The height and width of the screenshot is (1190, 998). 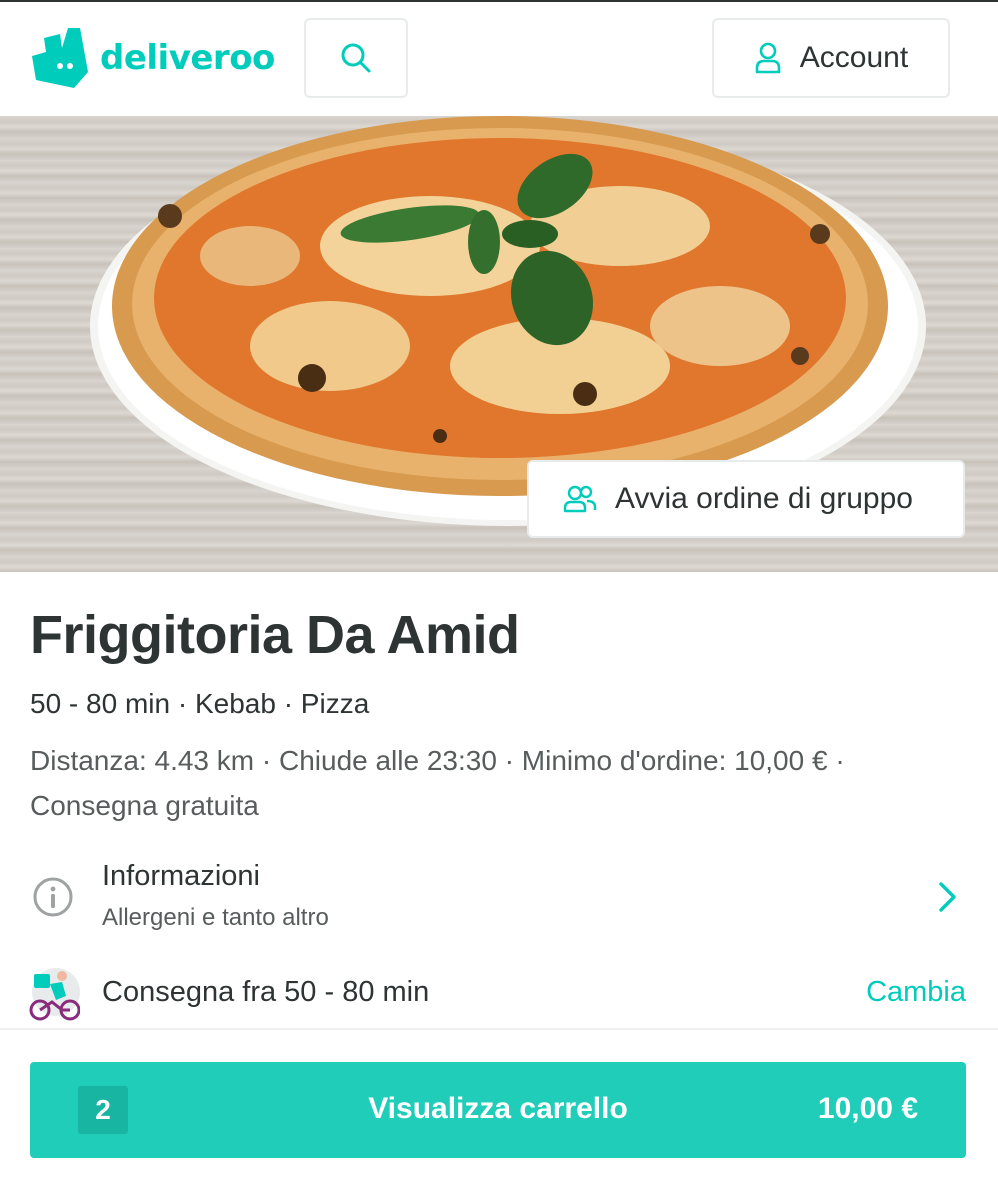 I want to click on info-row: Informazioni Allergeni e tanto altro, so click(x=499, y=899).